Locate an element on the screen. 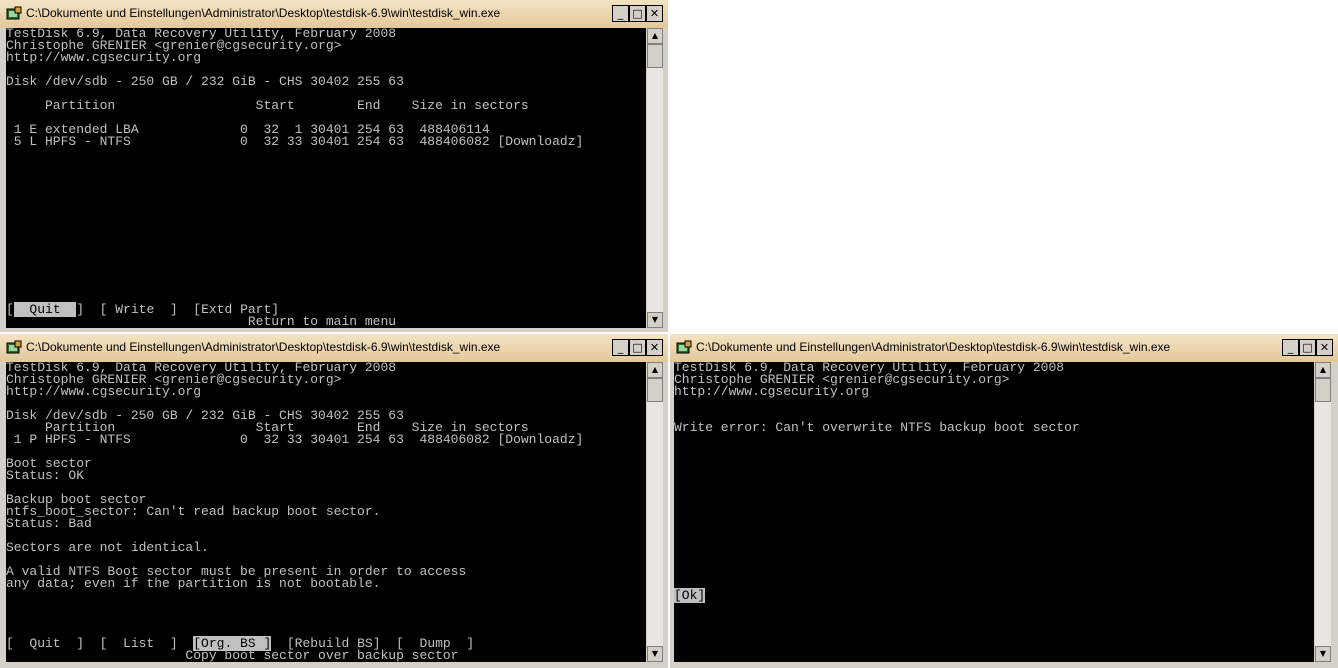  menu-hint: Return to main menu is located at coordinates (201, 321).